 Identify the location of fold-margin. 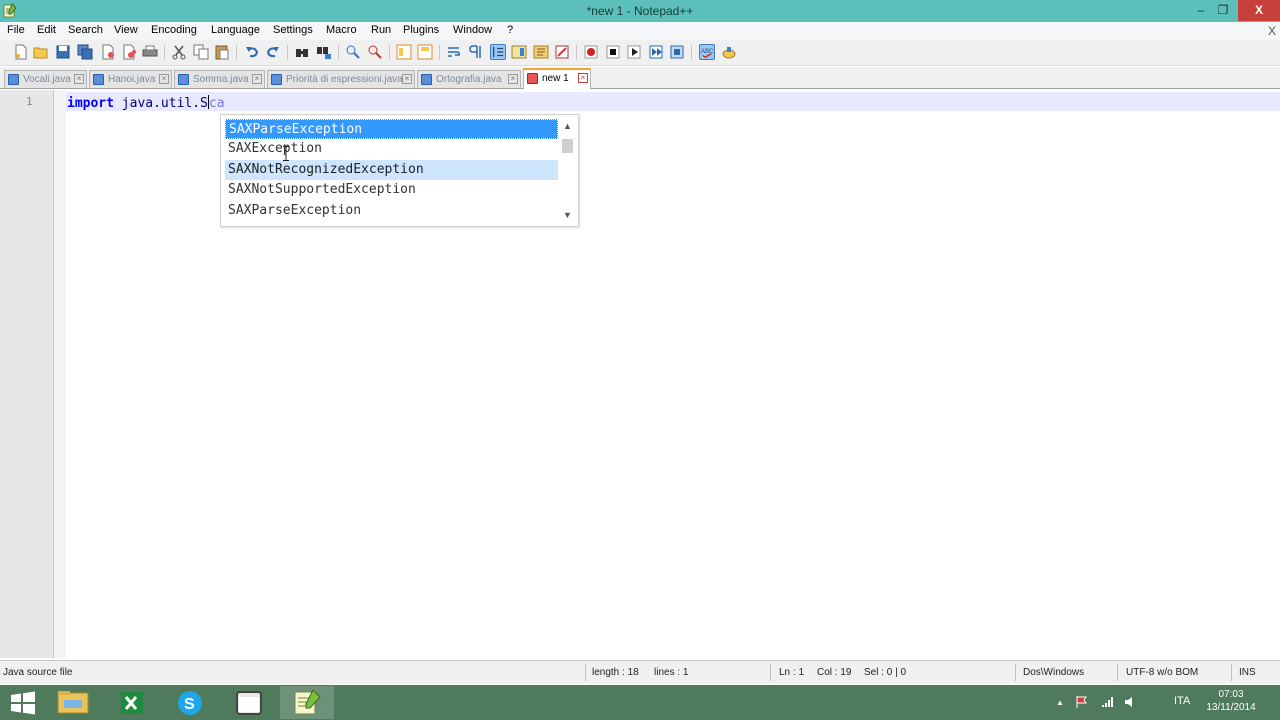
(60, 374).